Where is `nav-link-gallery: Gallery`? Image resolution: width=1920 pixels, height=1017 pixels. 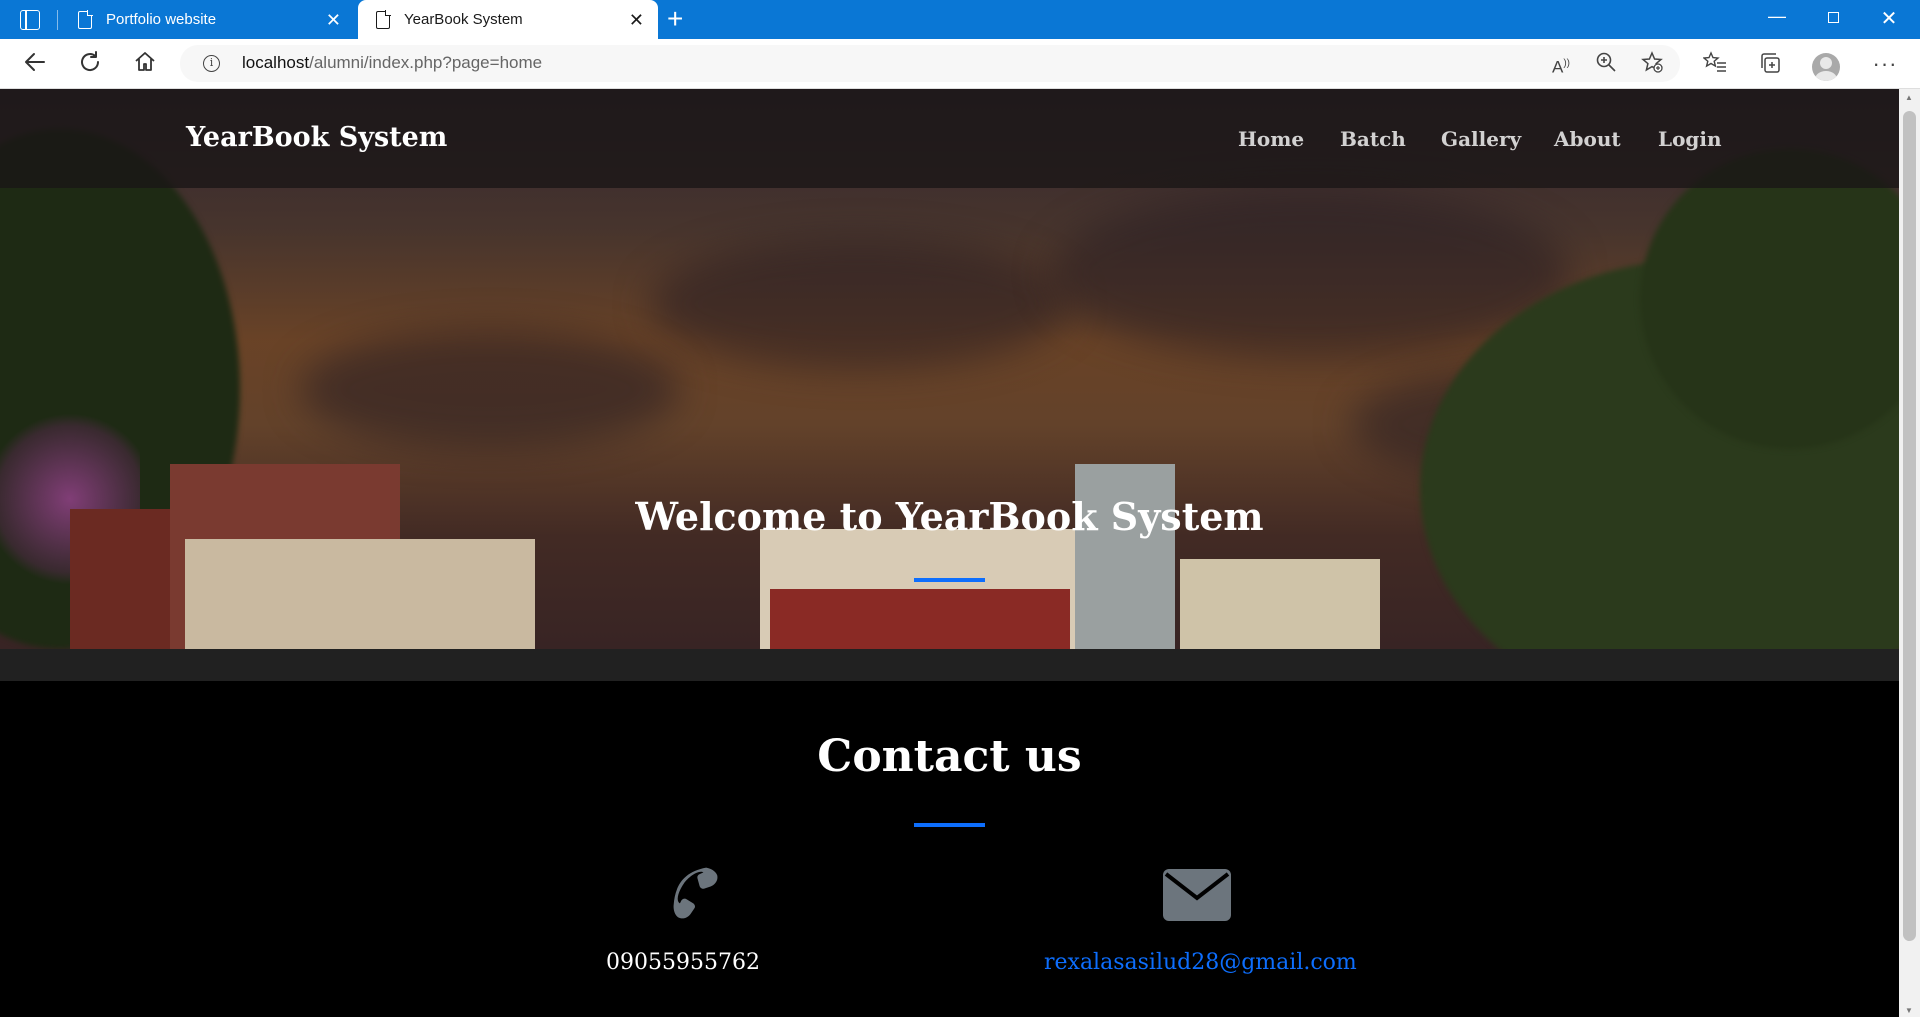 nav-link-gallery: Gallery is located at coordinates (1481, 139).